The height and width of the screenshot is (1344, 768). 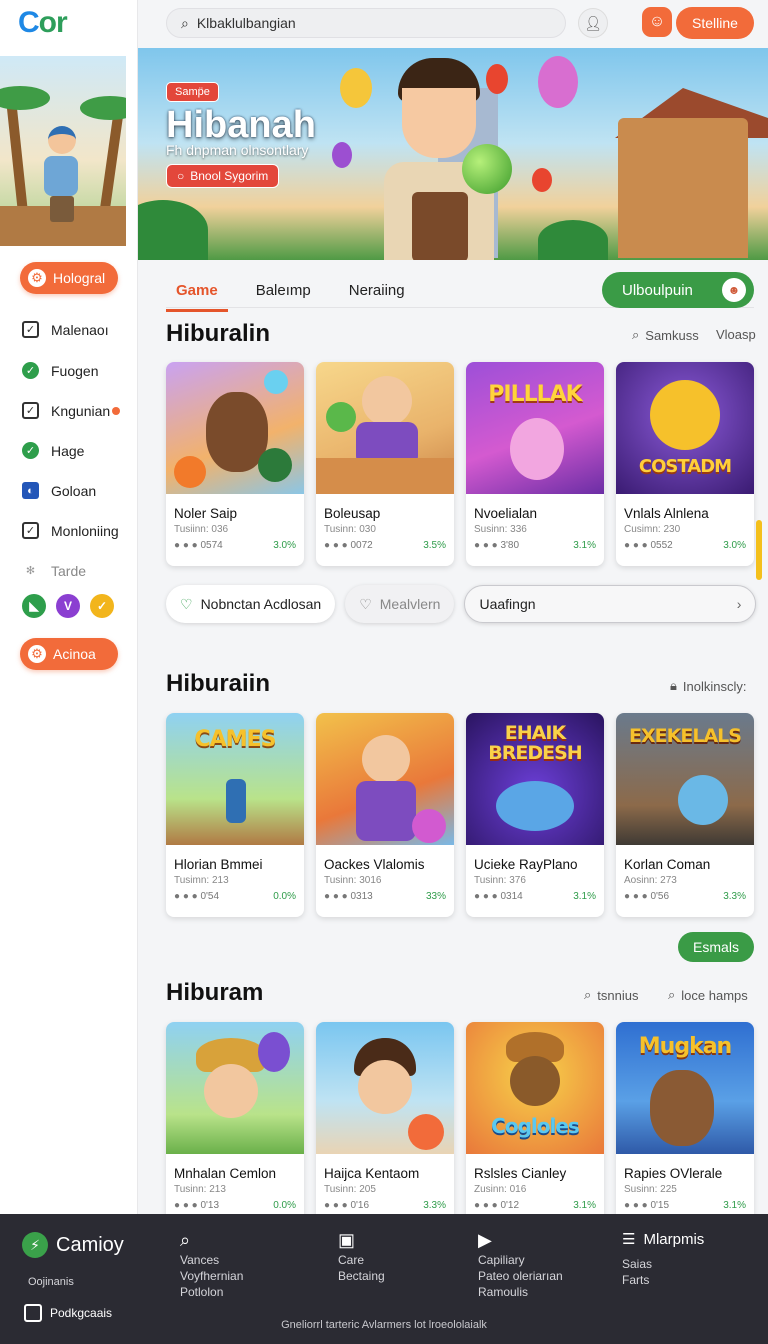 What do you see at coordinates (593, 23) in the screenshot?
I see `profile-button: 👤︎` at bounding box center [593, 23].